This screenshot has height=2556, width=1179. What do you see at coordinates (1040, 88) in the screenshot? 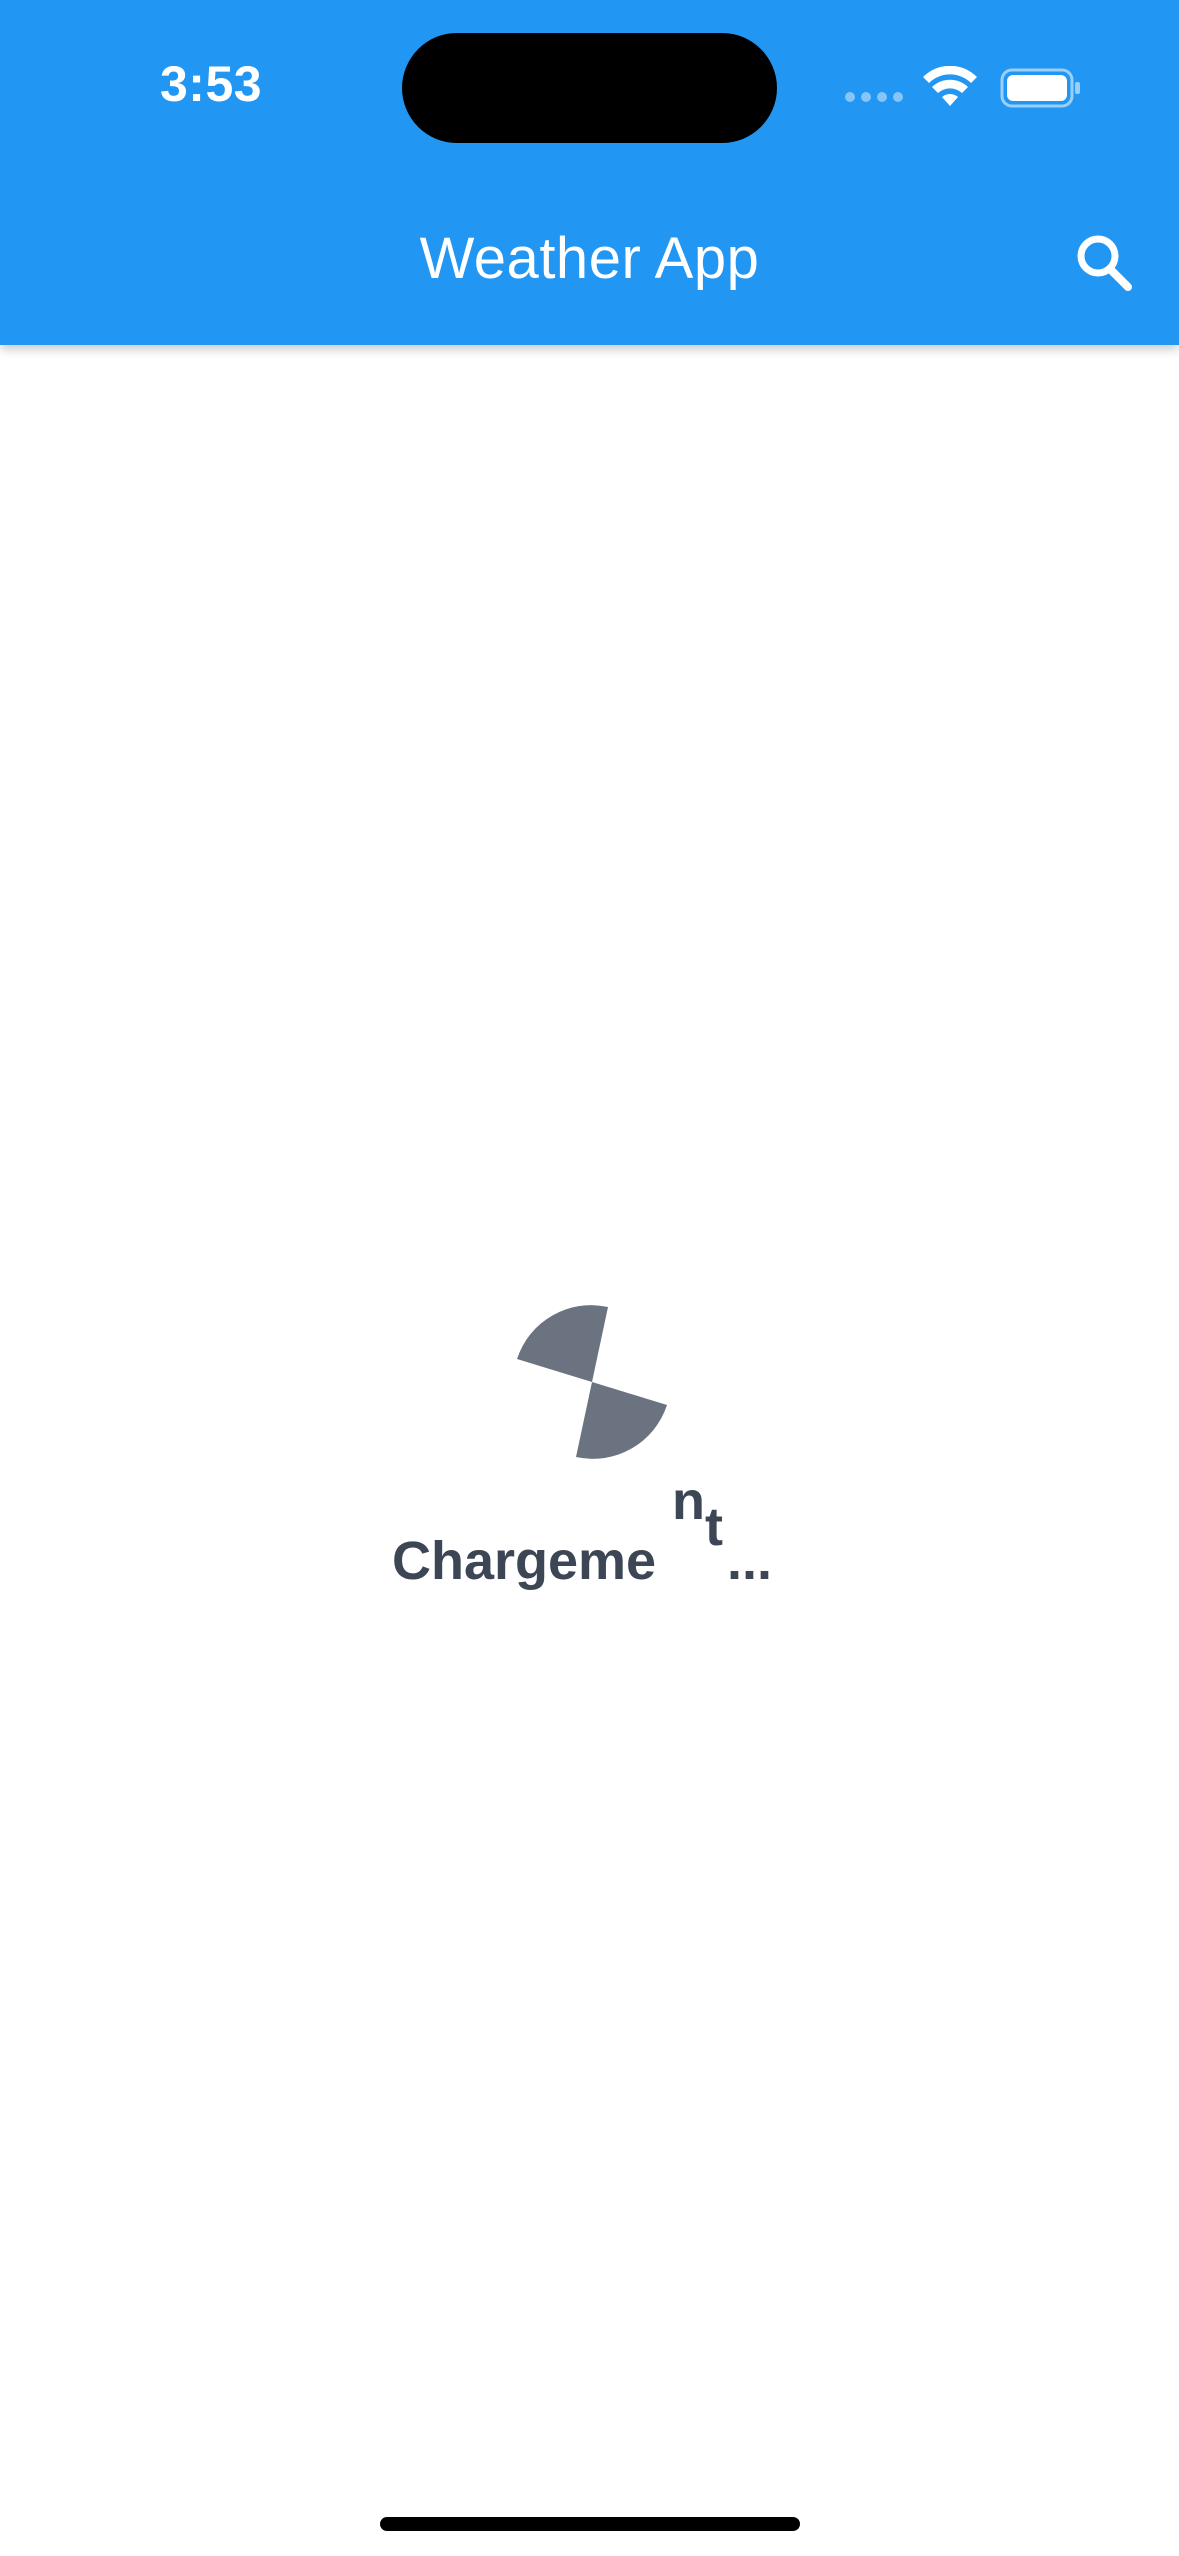
I see `battery-icon` at bounding box center [1040, 88].